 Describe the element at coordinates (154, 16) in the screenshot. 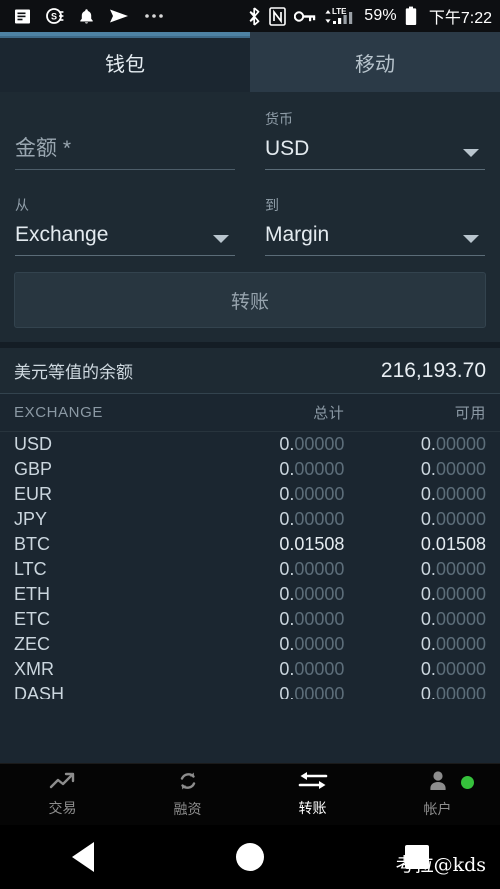

I see `more-icon` at that location.